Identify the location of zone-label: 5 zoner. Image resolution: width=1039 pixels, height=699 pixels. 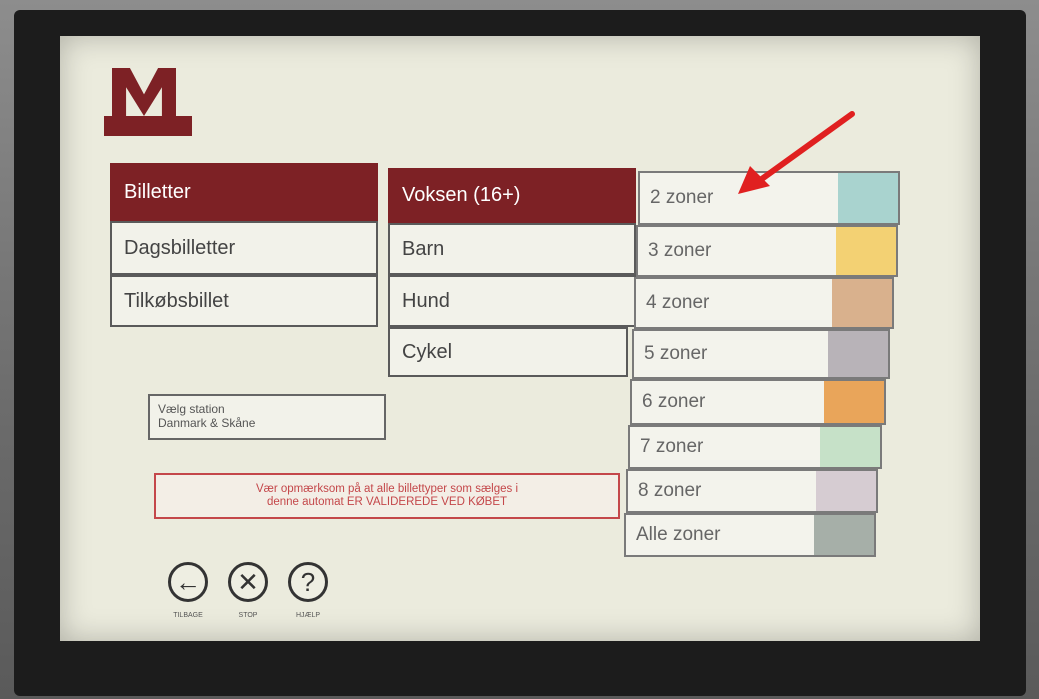
(676, 353).